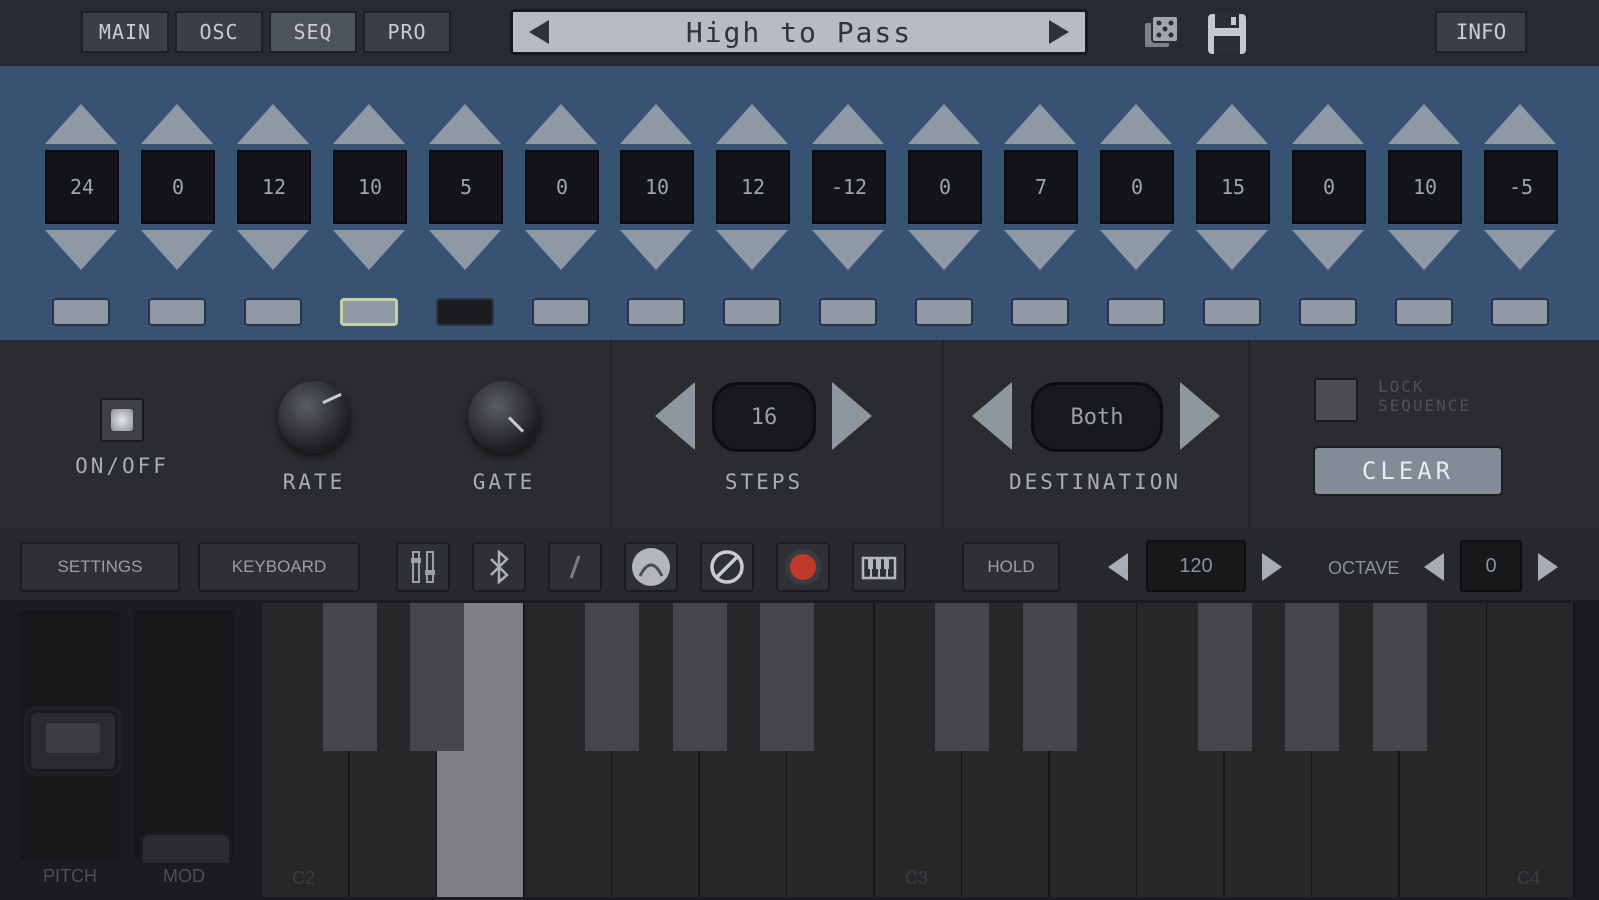 The image size is (1599, 900). I want to click on white-key: C4, so click(1531, 750).